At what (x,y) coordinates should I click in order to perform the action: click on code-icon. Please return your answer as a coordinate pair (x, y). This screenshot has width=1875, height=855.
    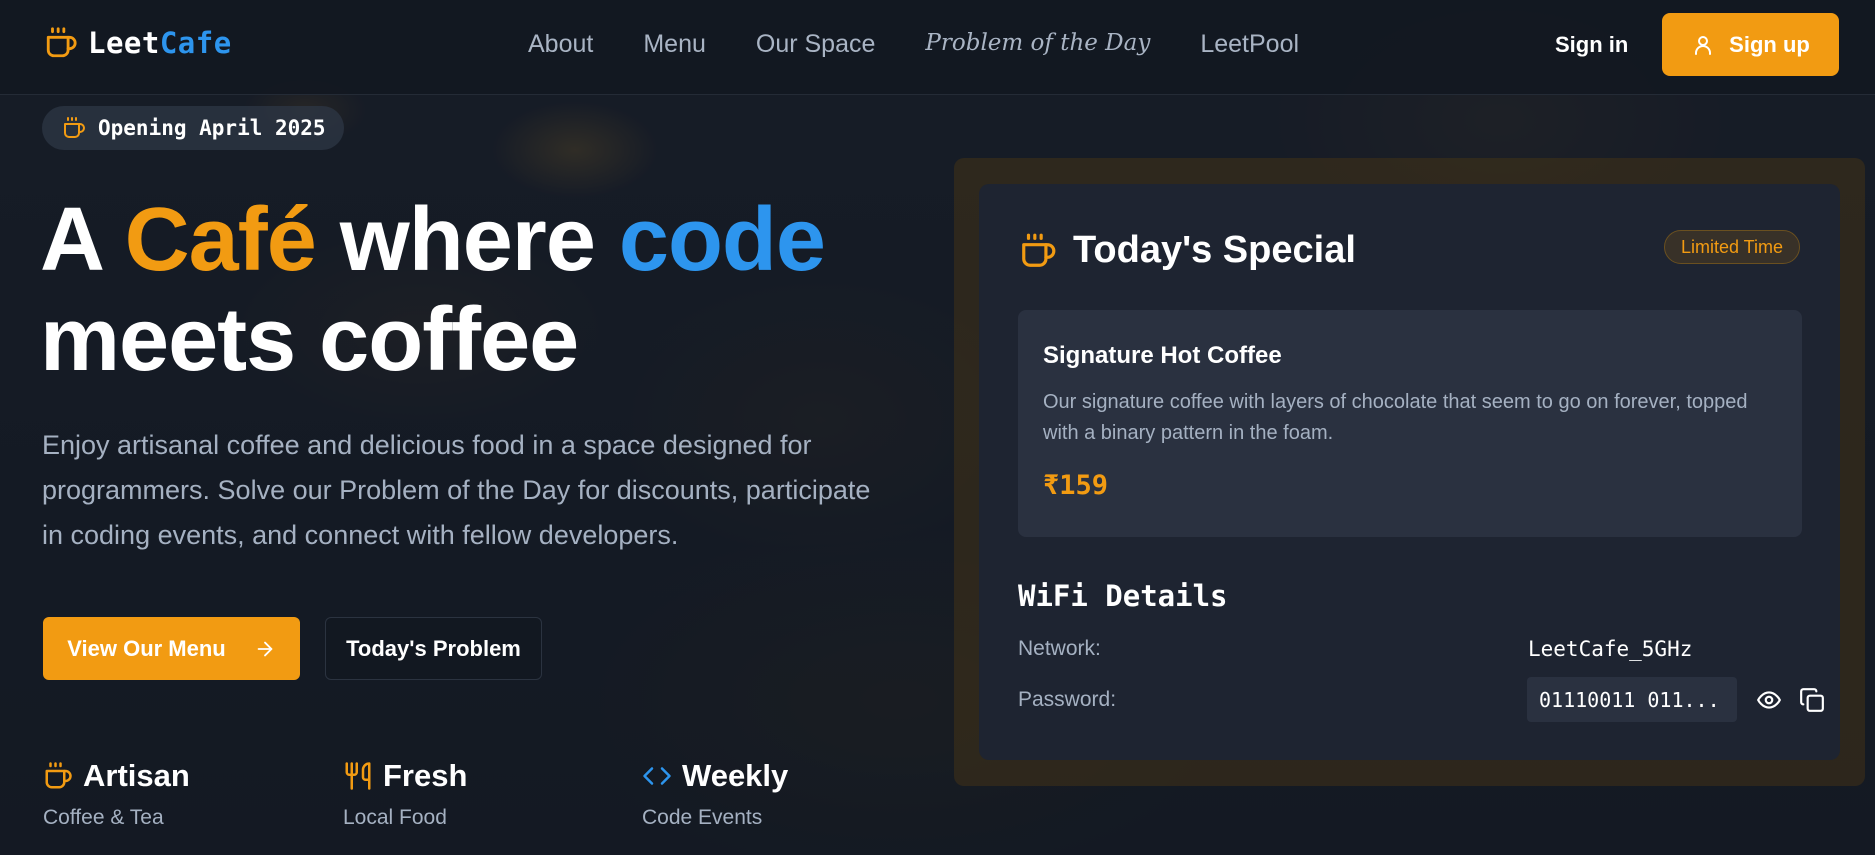
    Looking at the image, I should click on (657, 776).